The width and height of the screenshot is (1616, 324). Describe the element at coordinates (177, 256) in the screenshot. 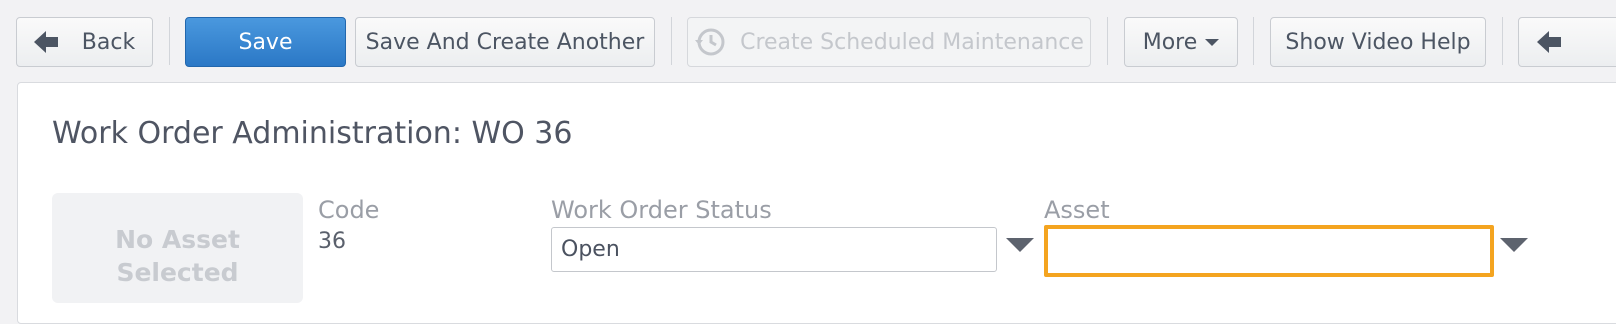

I see `no-asset-text: No Asset Selected` at that location.